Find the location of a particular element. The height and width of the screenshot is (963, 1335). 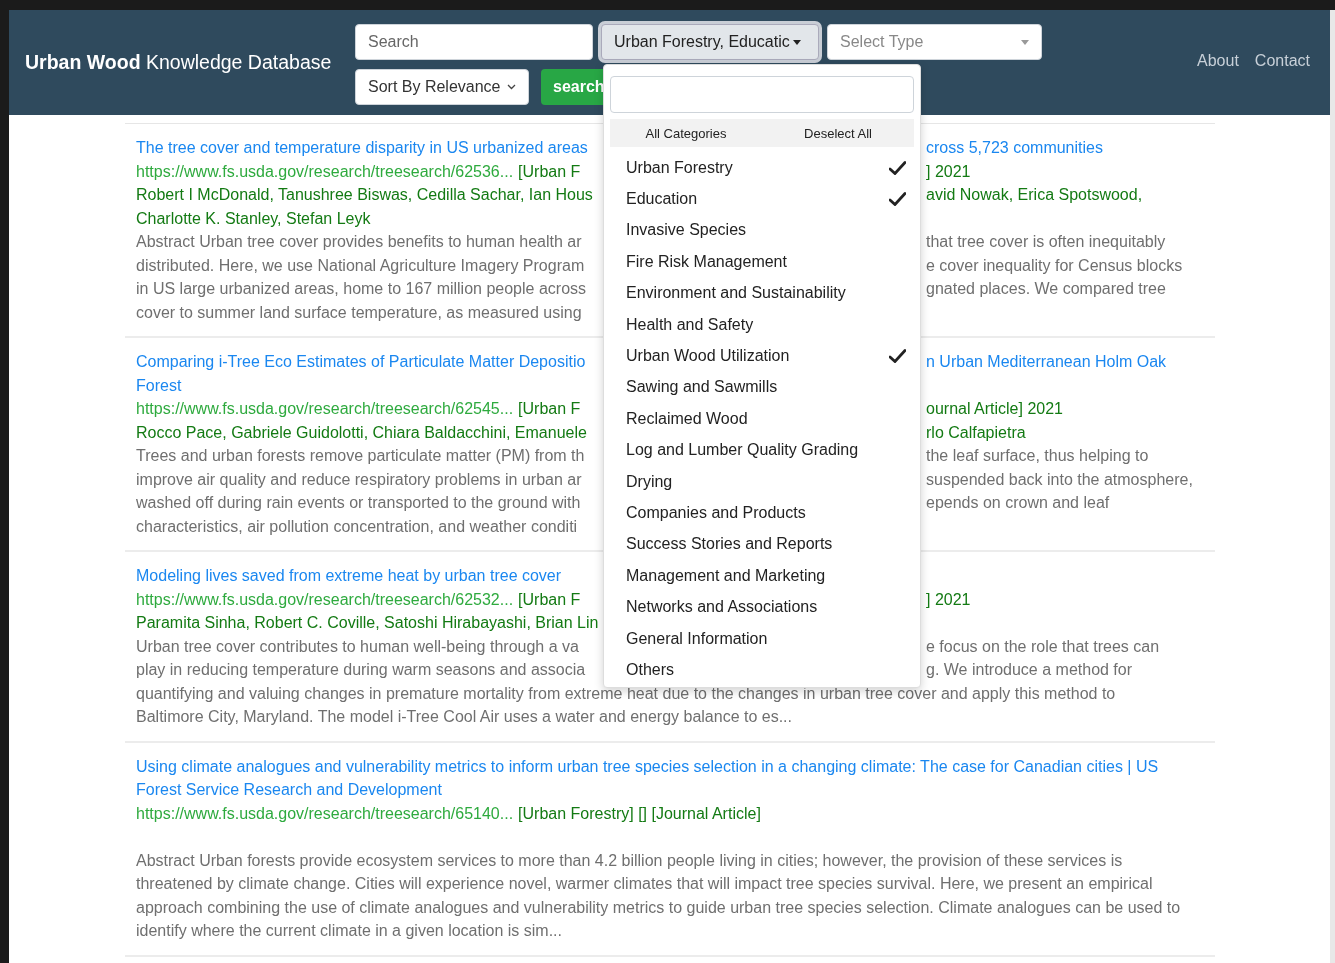

result-abstract: the leaf surface, thus helping to is located at coordinates (1037, 455).